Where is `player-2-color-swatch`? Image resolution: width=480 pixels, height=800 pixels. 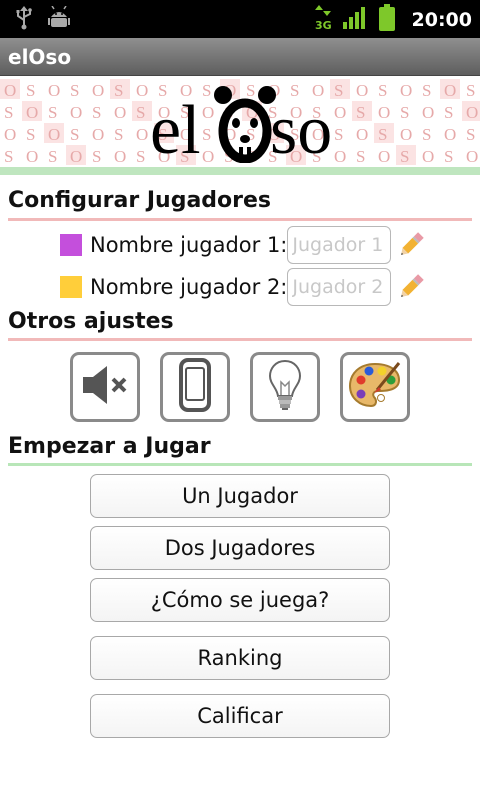 player-2-color-swatch is located at coordinates (71, 287).